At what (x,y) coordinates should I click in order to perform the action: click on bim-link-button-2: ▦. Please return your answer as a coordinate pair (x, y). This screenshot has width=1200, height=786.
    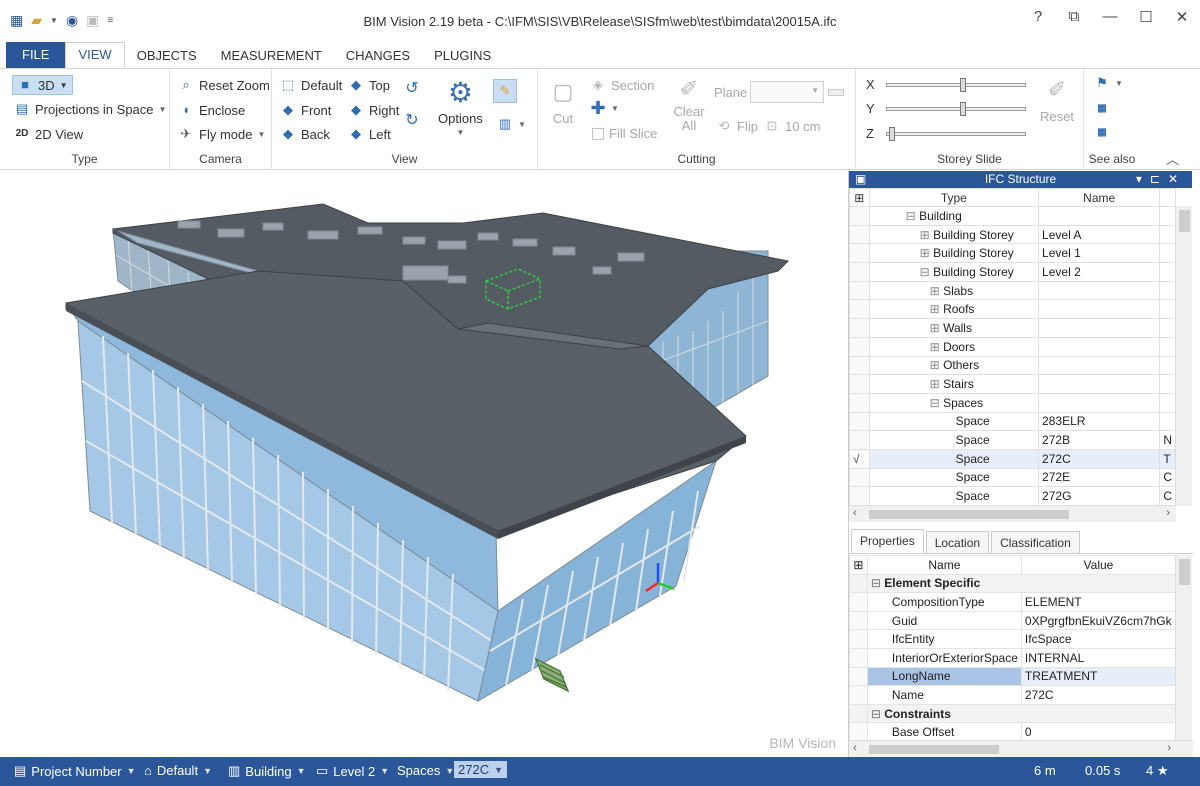
    Looking at the image, I should click on (1102, 133).